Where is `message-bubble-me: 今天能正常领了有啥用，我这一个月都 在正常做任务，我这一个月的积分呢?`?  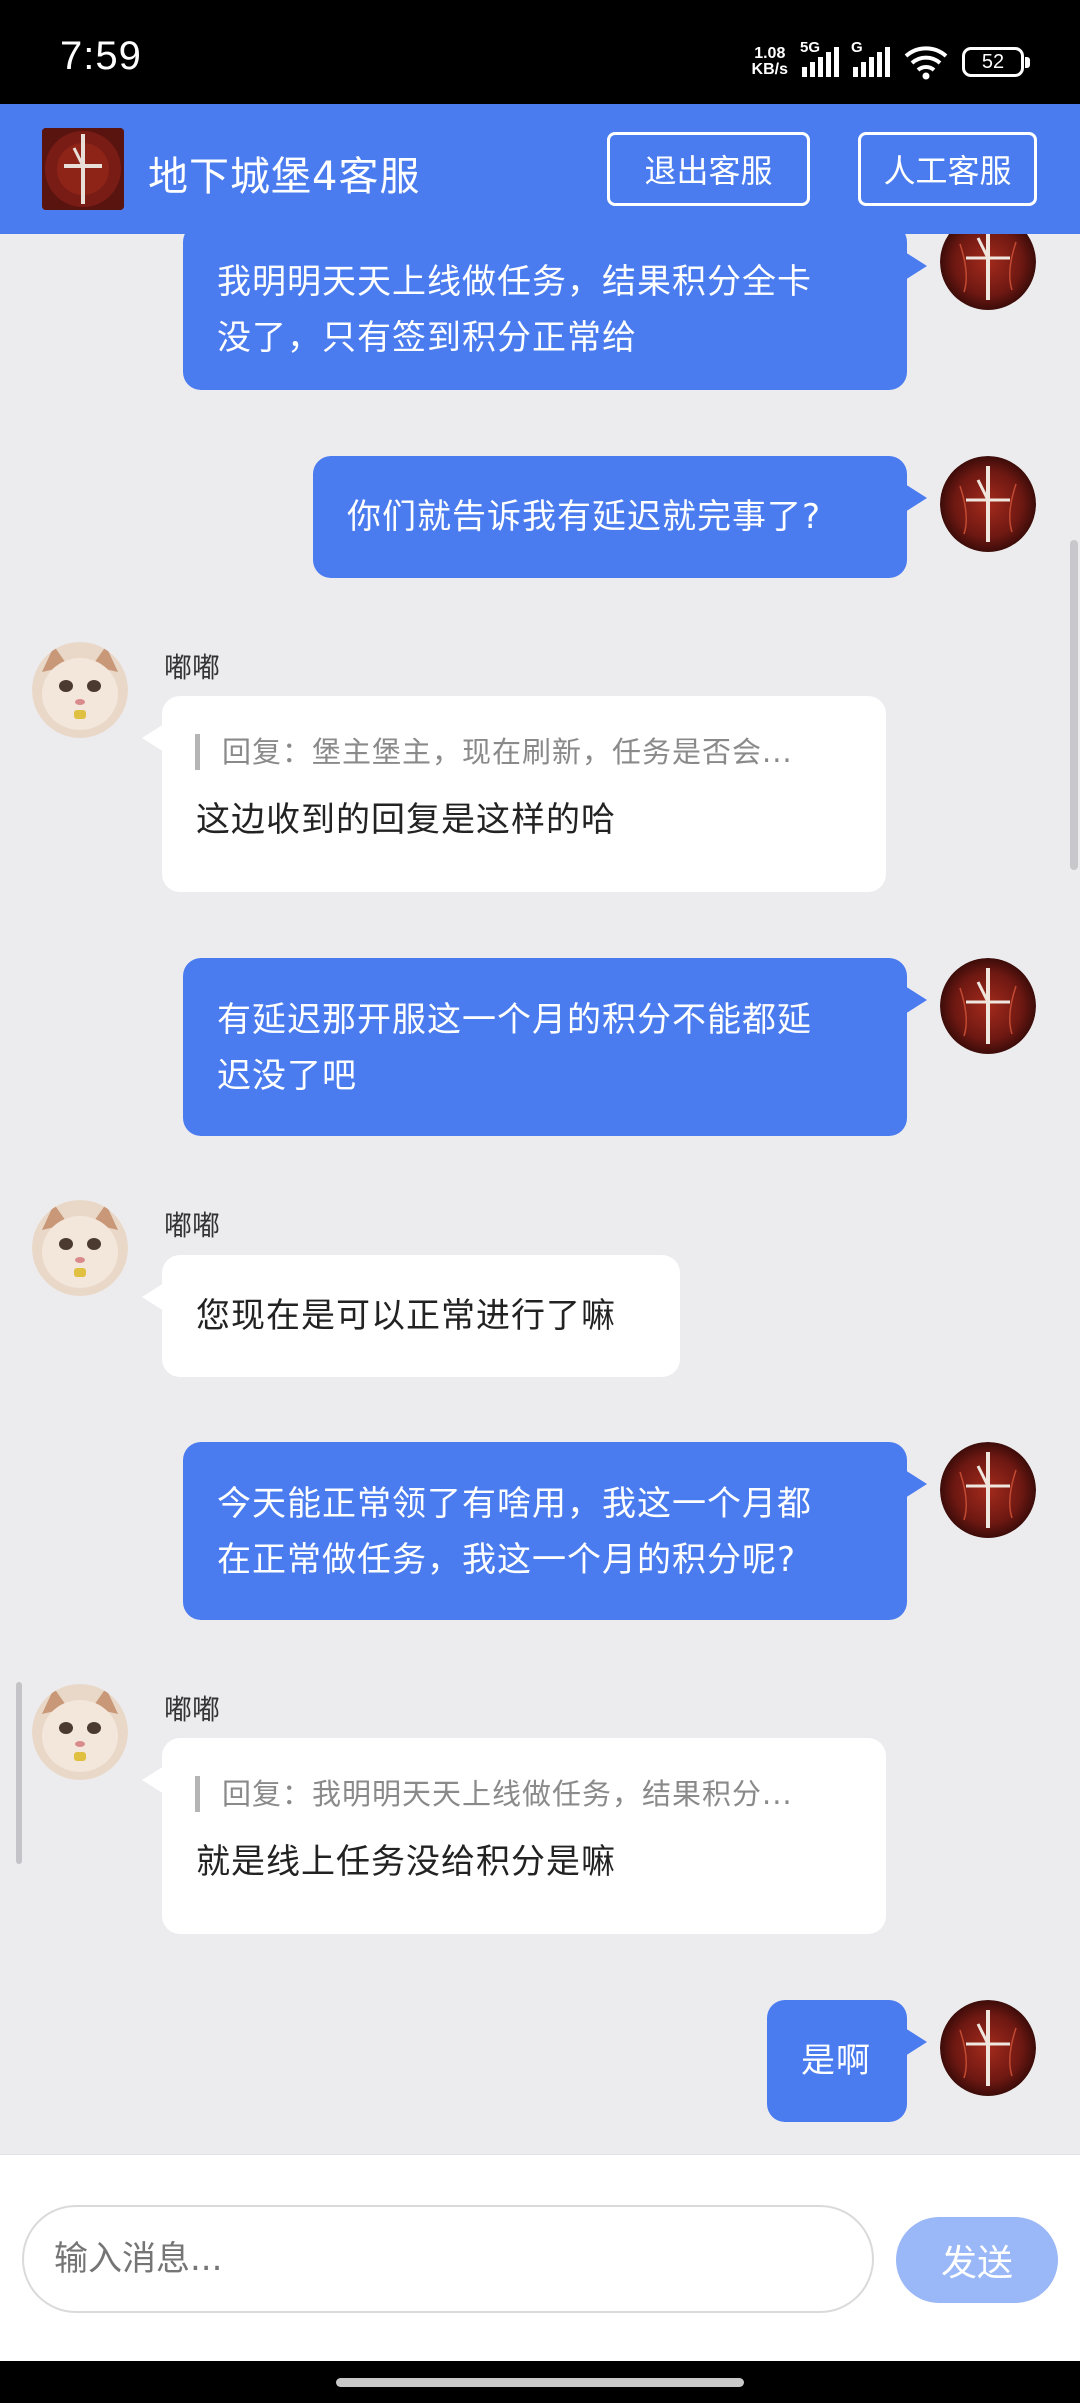
message-bubble-me: 今天能正常领了有啥用，我这一个月都 在正常做任务，我这一个月的积分呢? is located at coordinates (555, 1531).